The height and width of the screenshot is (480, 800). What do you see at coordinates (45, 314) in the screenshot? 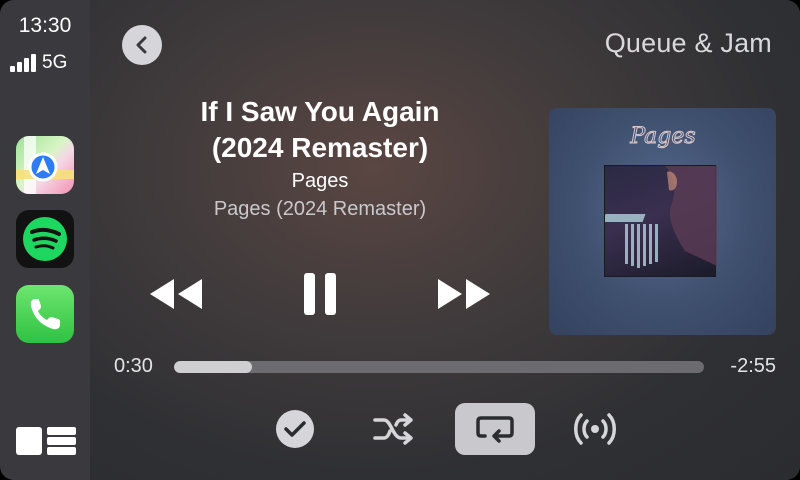
I see `phone-icon` at bounding box center [45, 314].